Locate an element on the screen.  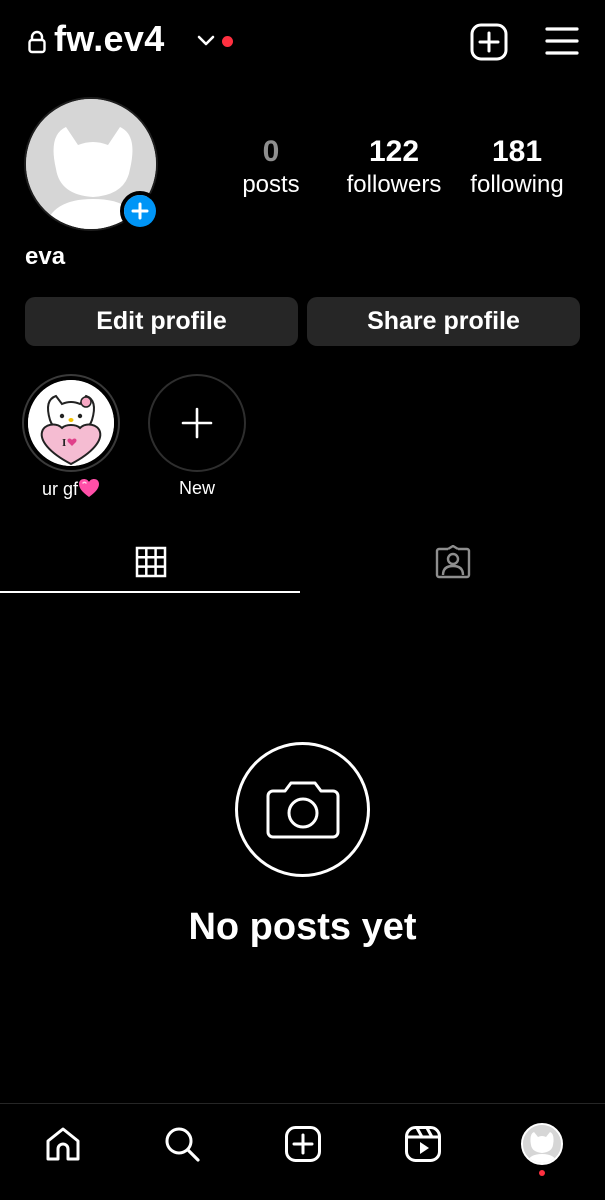
profile-notification-dot is located at coordinates (542, 1173).